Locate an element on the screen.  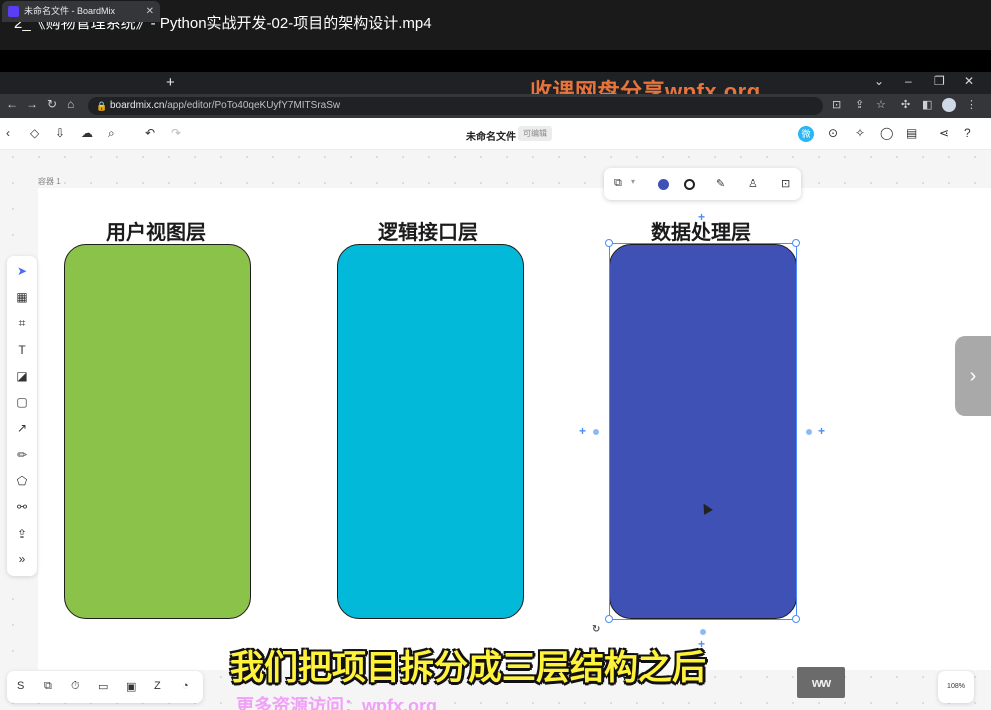
shape-type-chevron-icon: ▾ is located at coordinates (633, 181).